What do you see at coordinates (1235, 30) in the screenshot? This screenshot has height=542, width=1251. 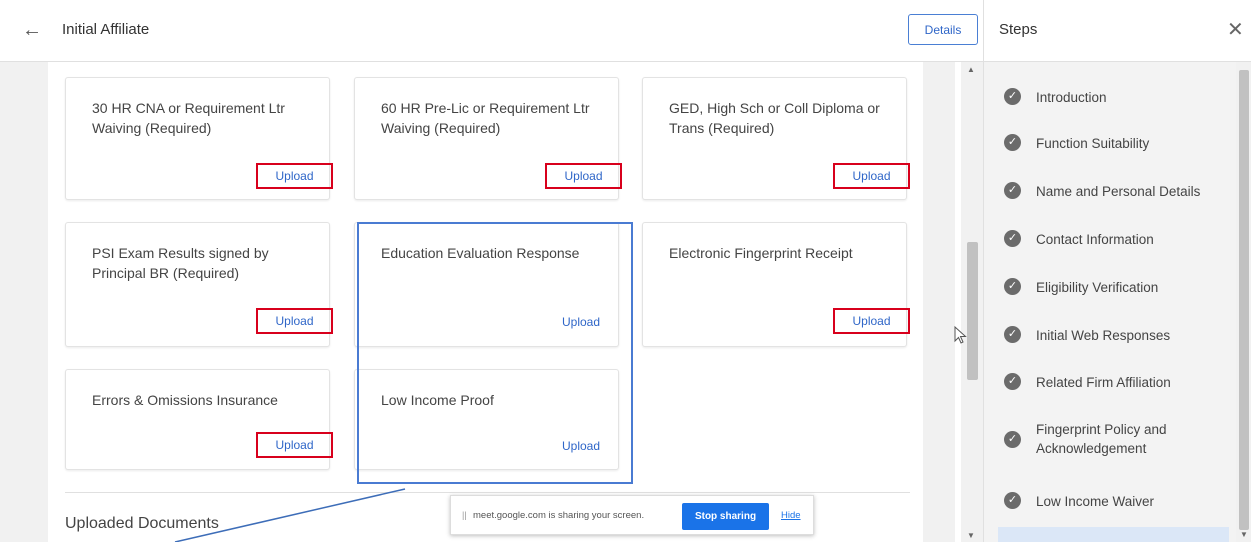 I see `close-icon: ✕` at bounding box center [1235, 30].